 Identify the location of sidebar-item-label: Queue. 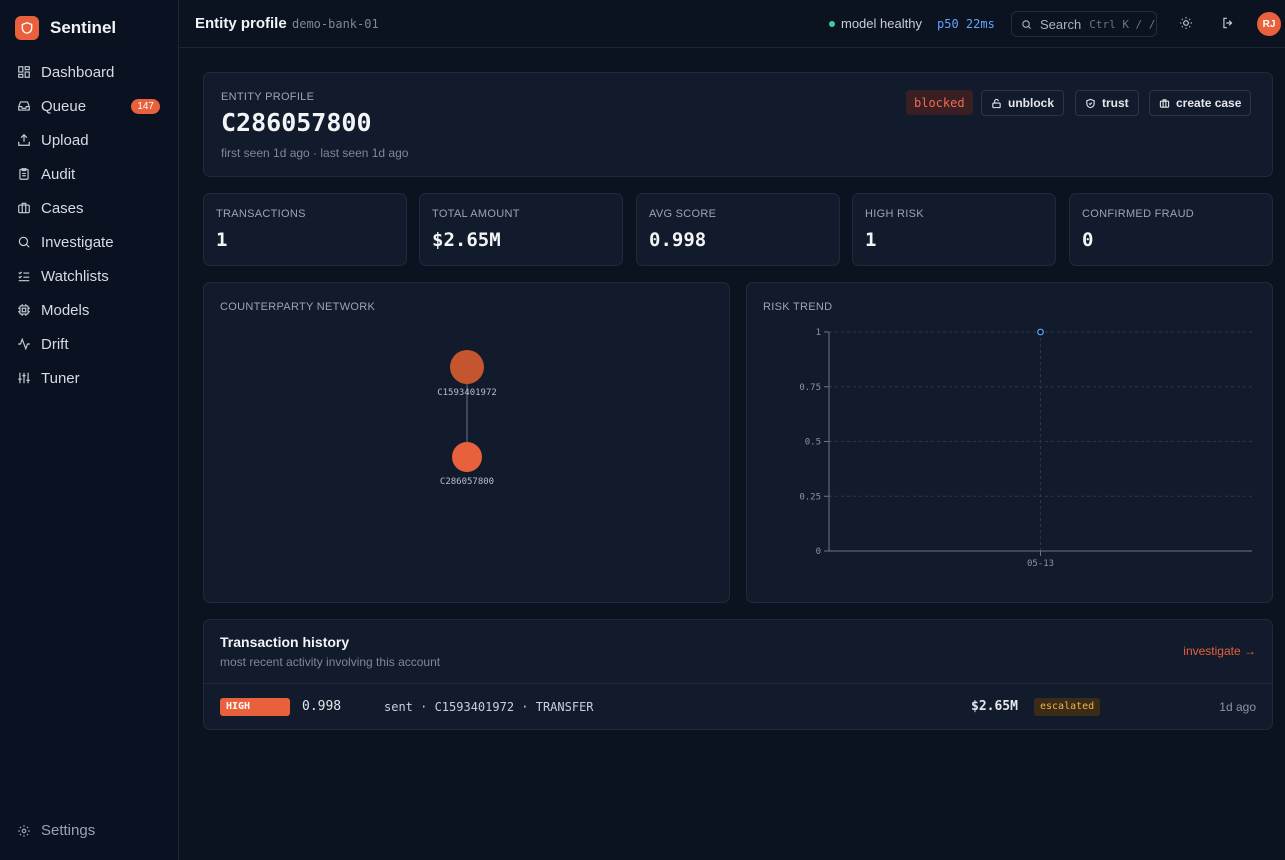
(64, 106).